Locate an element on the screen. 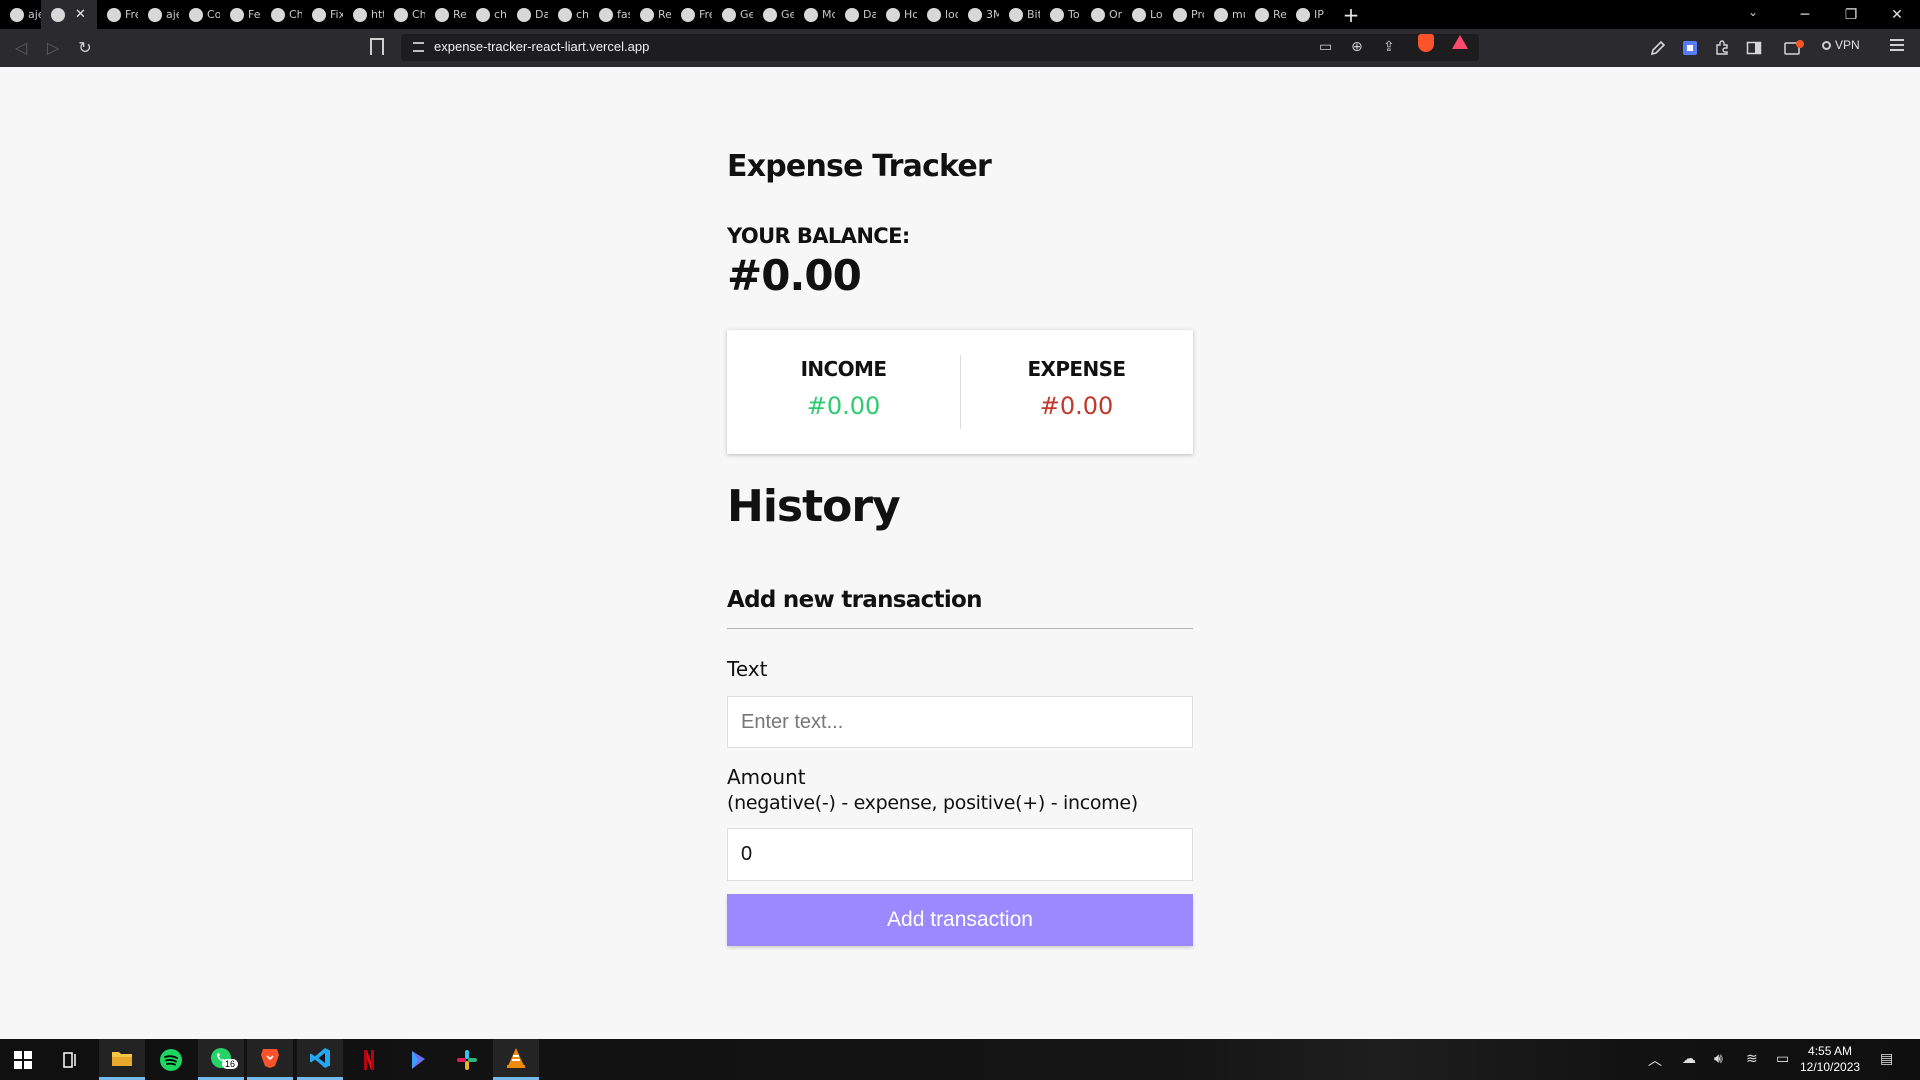 This screenshot has height=1080, width=1920. url-text: expense-tracker-react-liart.vercel.app is located at coordinates (541, 46).